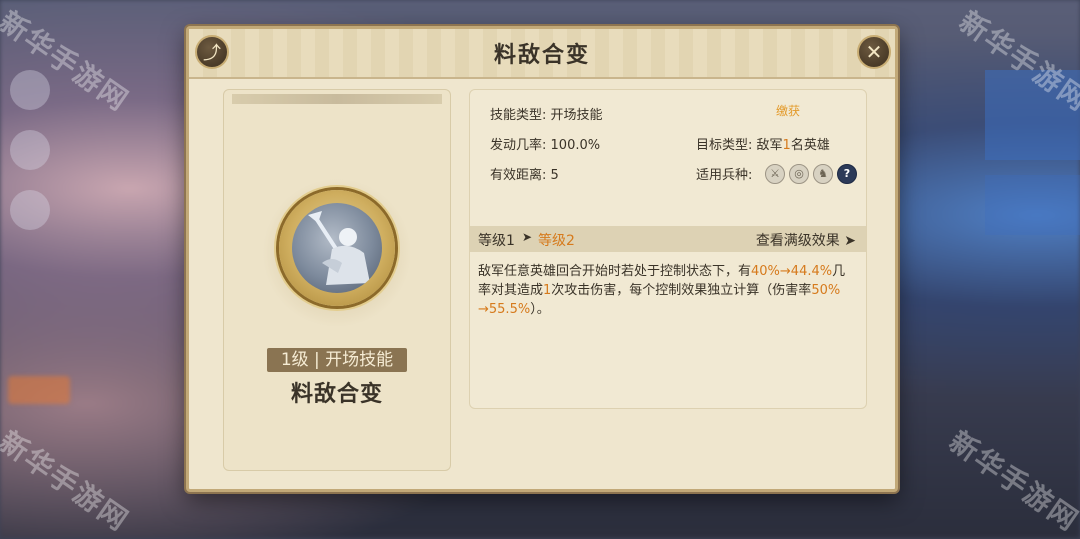 The width and height of the screenshot is (1080, 539). Describe the element at coordinates (668, 239) in the screenshot. I see `level-bar: 等级1 ➤ 等级2 查看满级效果 ➤` at that location.